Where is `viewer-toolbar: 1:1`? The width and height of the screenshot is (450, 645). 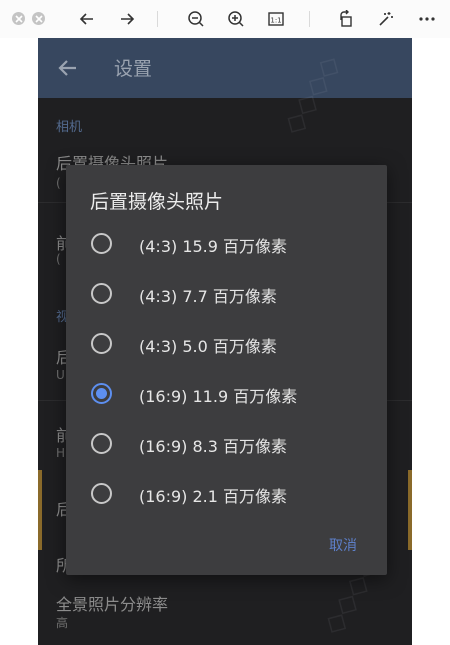 viewer-toolbar: 1:1 is located at coordinates (225, 19).